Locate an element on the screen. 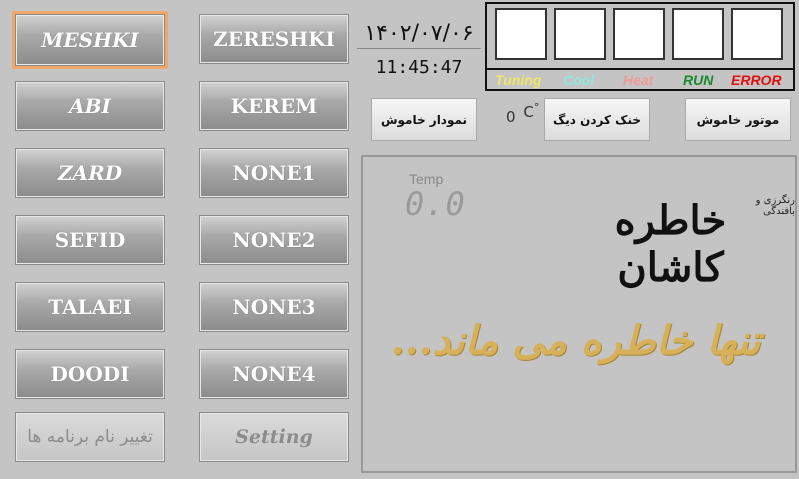 This screenshot has width=799, height=479. program-button-none1: NONE1 is located at coordinates (274, 173).